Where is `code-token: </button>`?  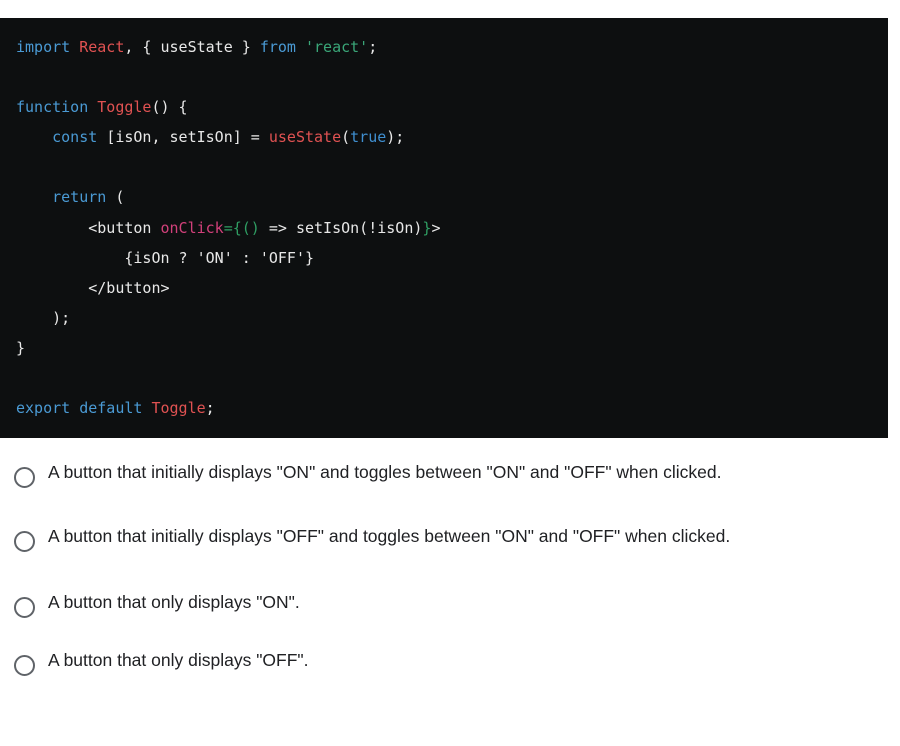
code-token: </button> is located at coordinates (93, 287).